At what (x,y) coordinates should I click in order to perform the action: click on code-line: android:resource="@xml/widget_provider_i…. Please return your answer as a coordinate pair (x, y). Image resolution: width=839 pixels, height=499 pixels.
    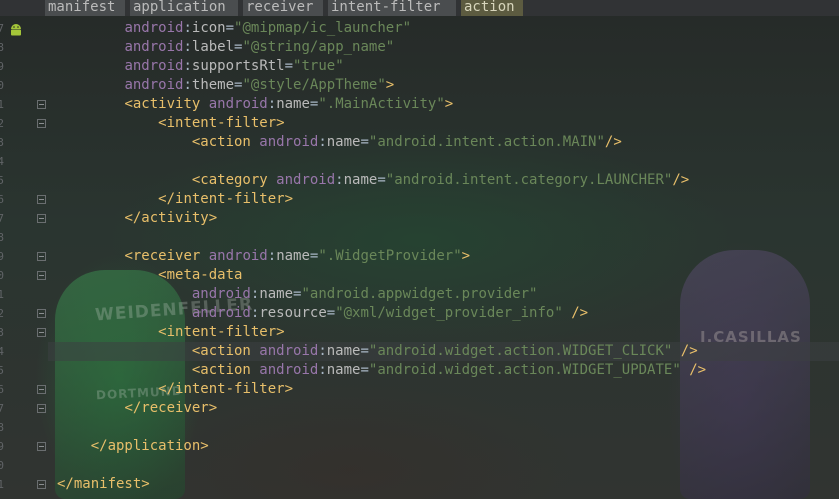
    Looking at the image, I should click on (322, 313).